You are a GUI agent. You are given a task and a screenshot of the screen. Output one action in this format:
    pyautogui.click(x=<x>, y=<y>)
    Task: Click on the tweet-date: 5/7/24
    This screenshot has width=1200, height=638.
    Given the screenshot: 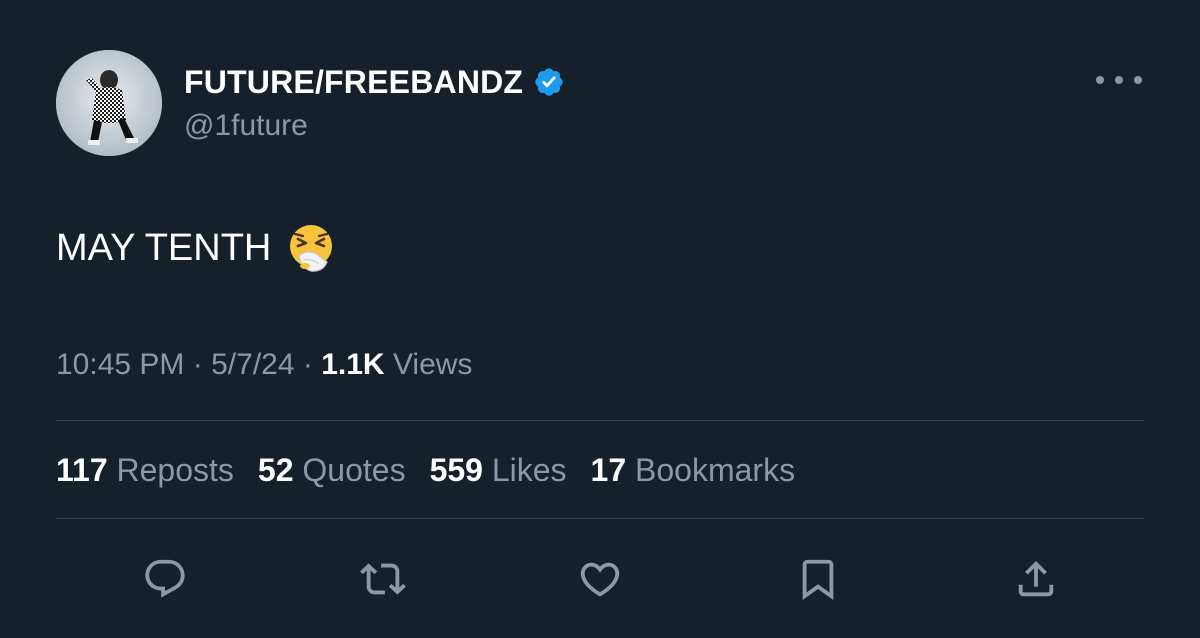 What is the action you would take?
    pyautogui.click(x=252, y=364)
    